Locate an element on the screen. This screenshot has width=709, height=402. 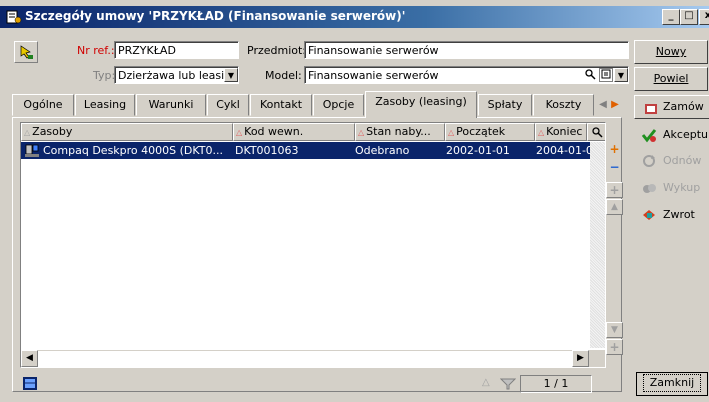
model-field: Finansowanie serwerów is located at coordinates (466, 75).